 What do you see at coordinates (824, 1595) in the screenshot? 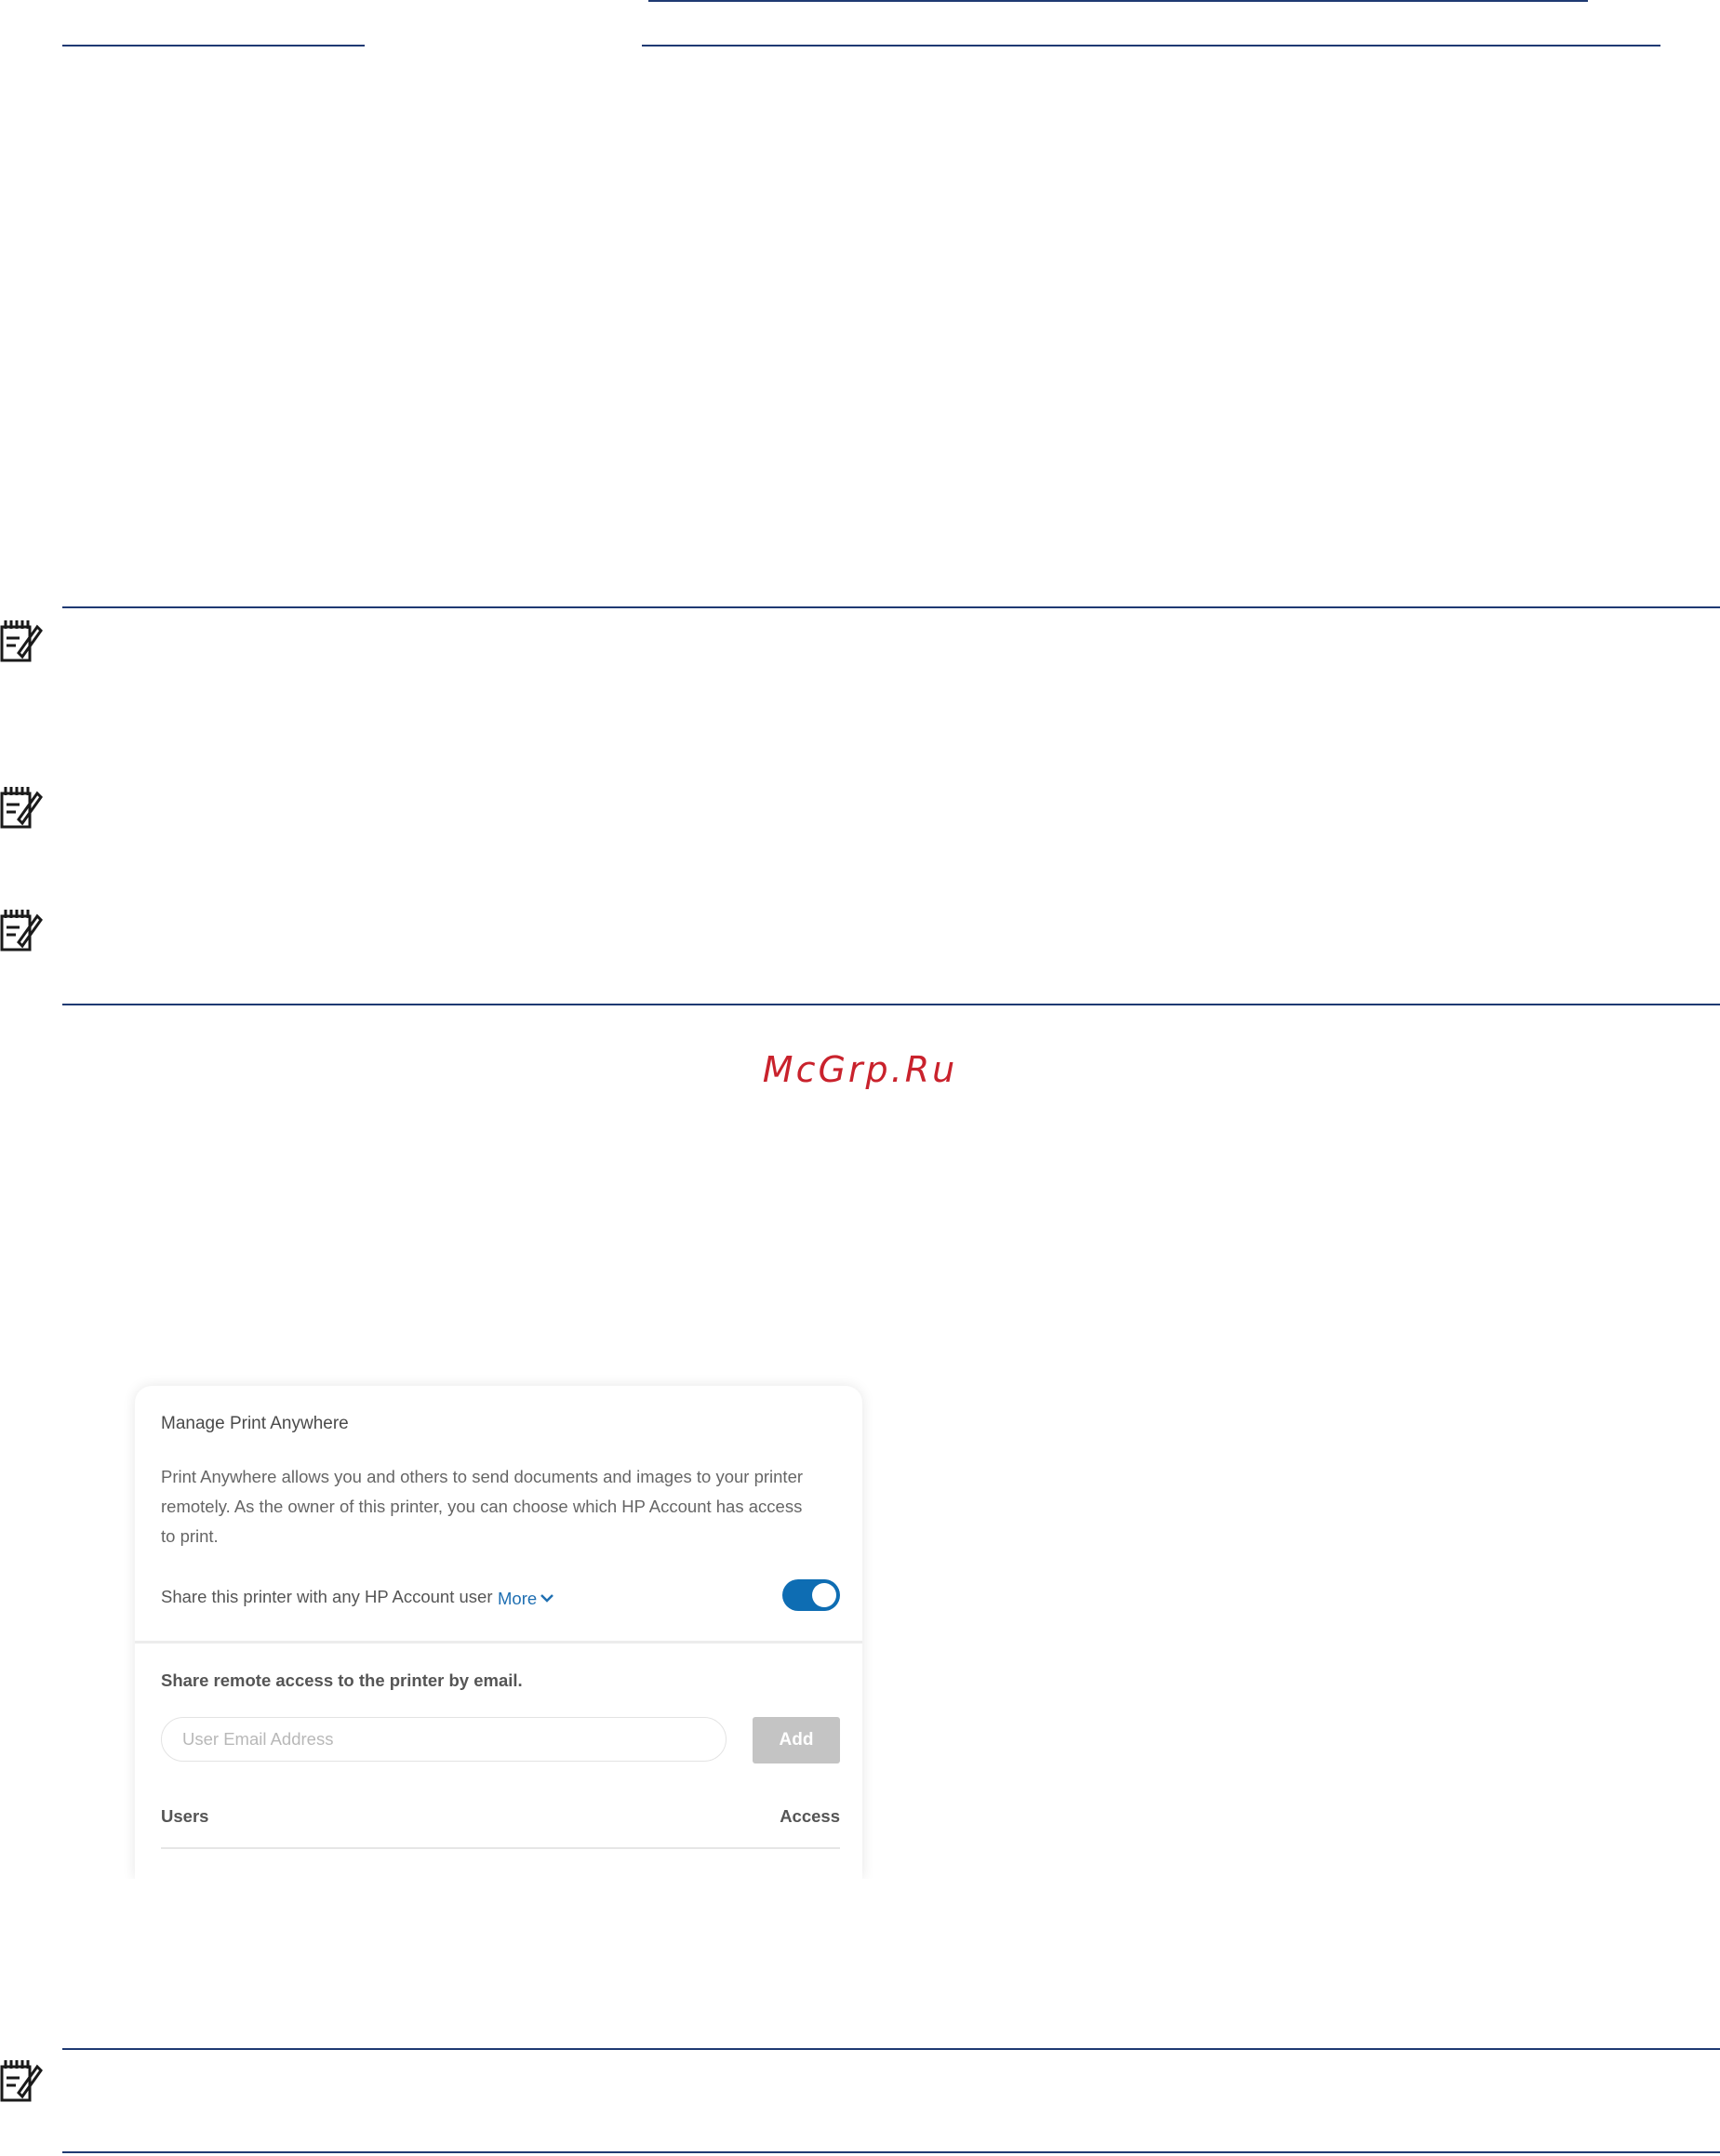
I see `toggle-knob` at bounding box center [824, 1595].